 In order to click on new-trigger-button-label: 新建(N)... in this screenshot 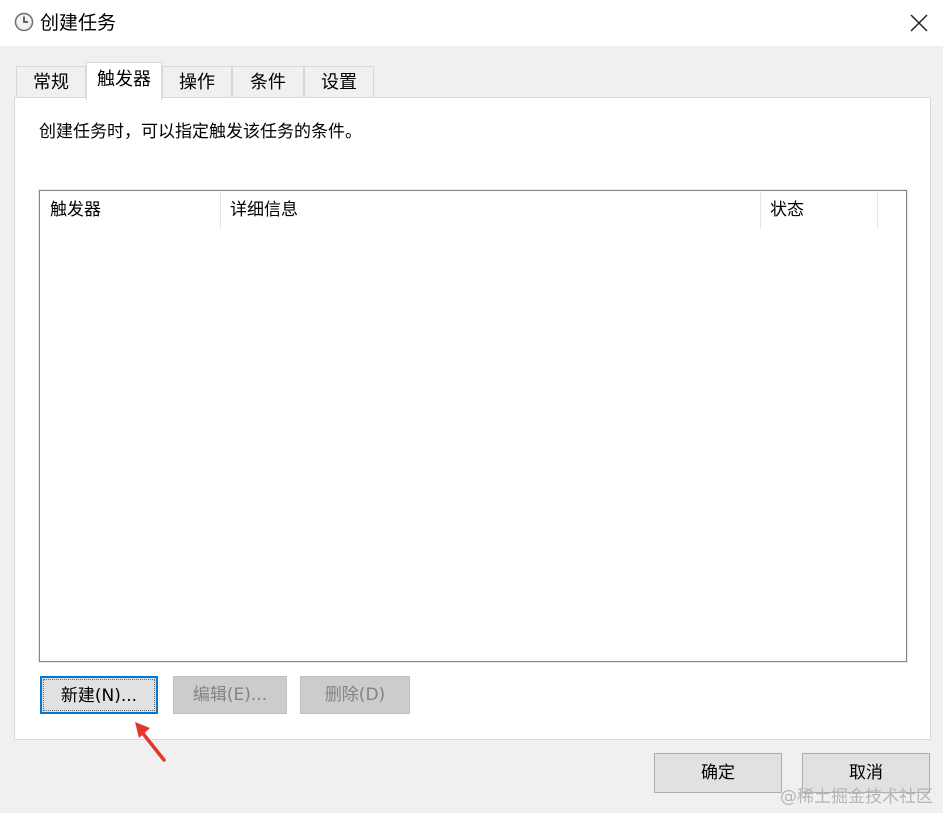, I will do `click(99, 695)`.